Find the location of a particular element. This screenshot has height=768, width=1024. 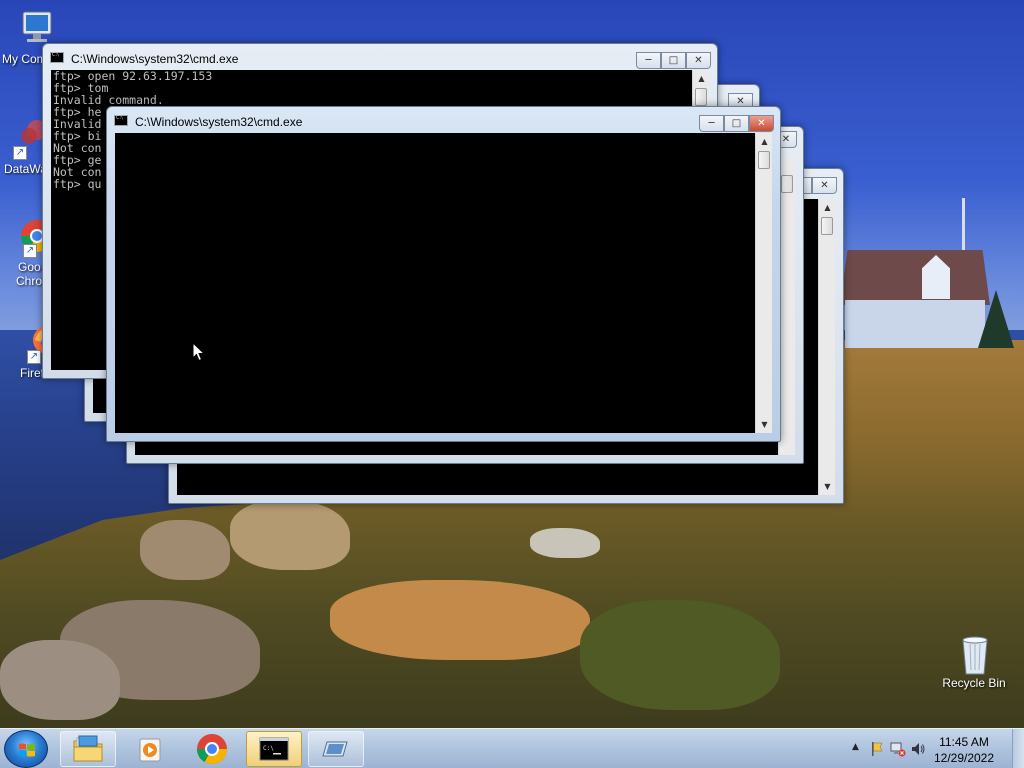

taskbar-remote-desktop is located at coordinates (336, 749).